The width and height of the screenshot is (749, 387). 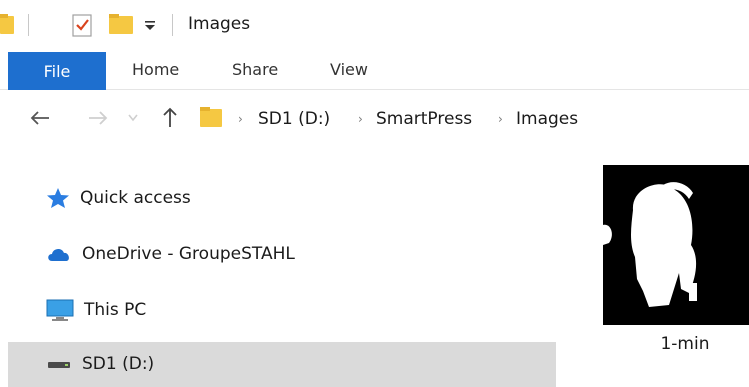 I want to click on tab-home: Home, so click(x=155, y=69).